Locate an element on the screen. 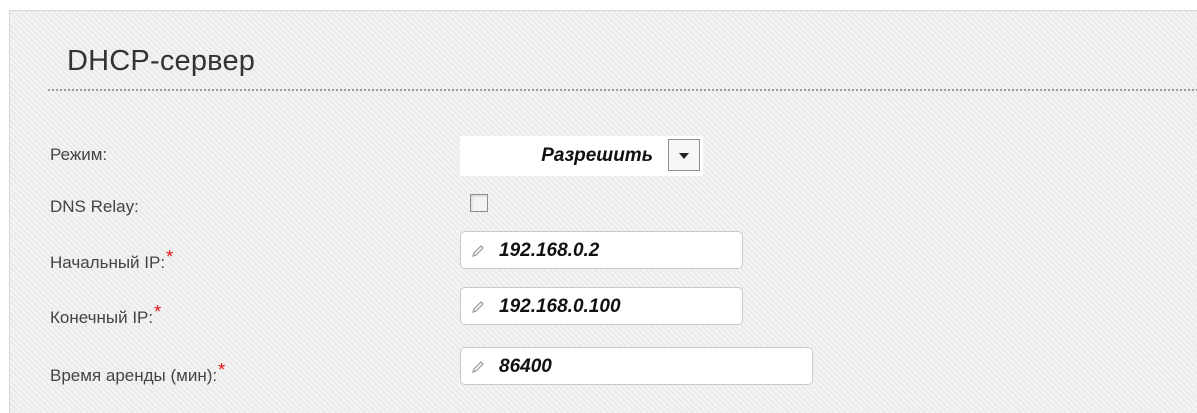 The width and height of the screenshot is (1197, 413). dns-relay-checkbox is located at coordinates (479, 203).